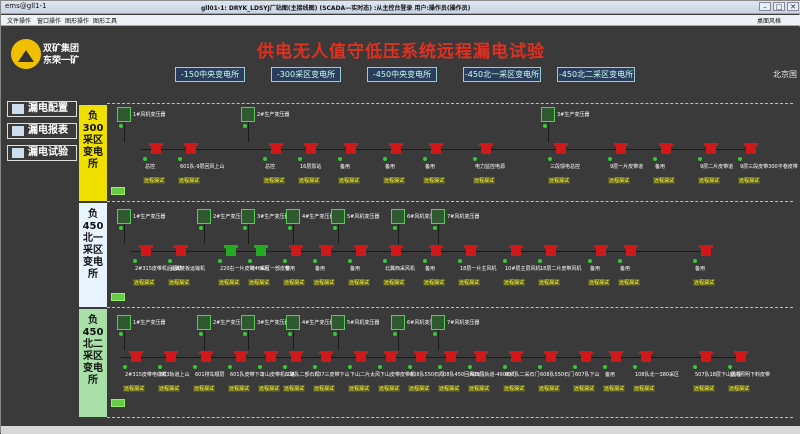 This screenshot has height=434, width=800. What do you see at coordinates (793, 6) in the screenshot?
I see `close-icon: ✕` at bounding box center [793, 6].